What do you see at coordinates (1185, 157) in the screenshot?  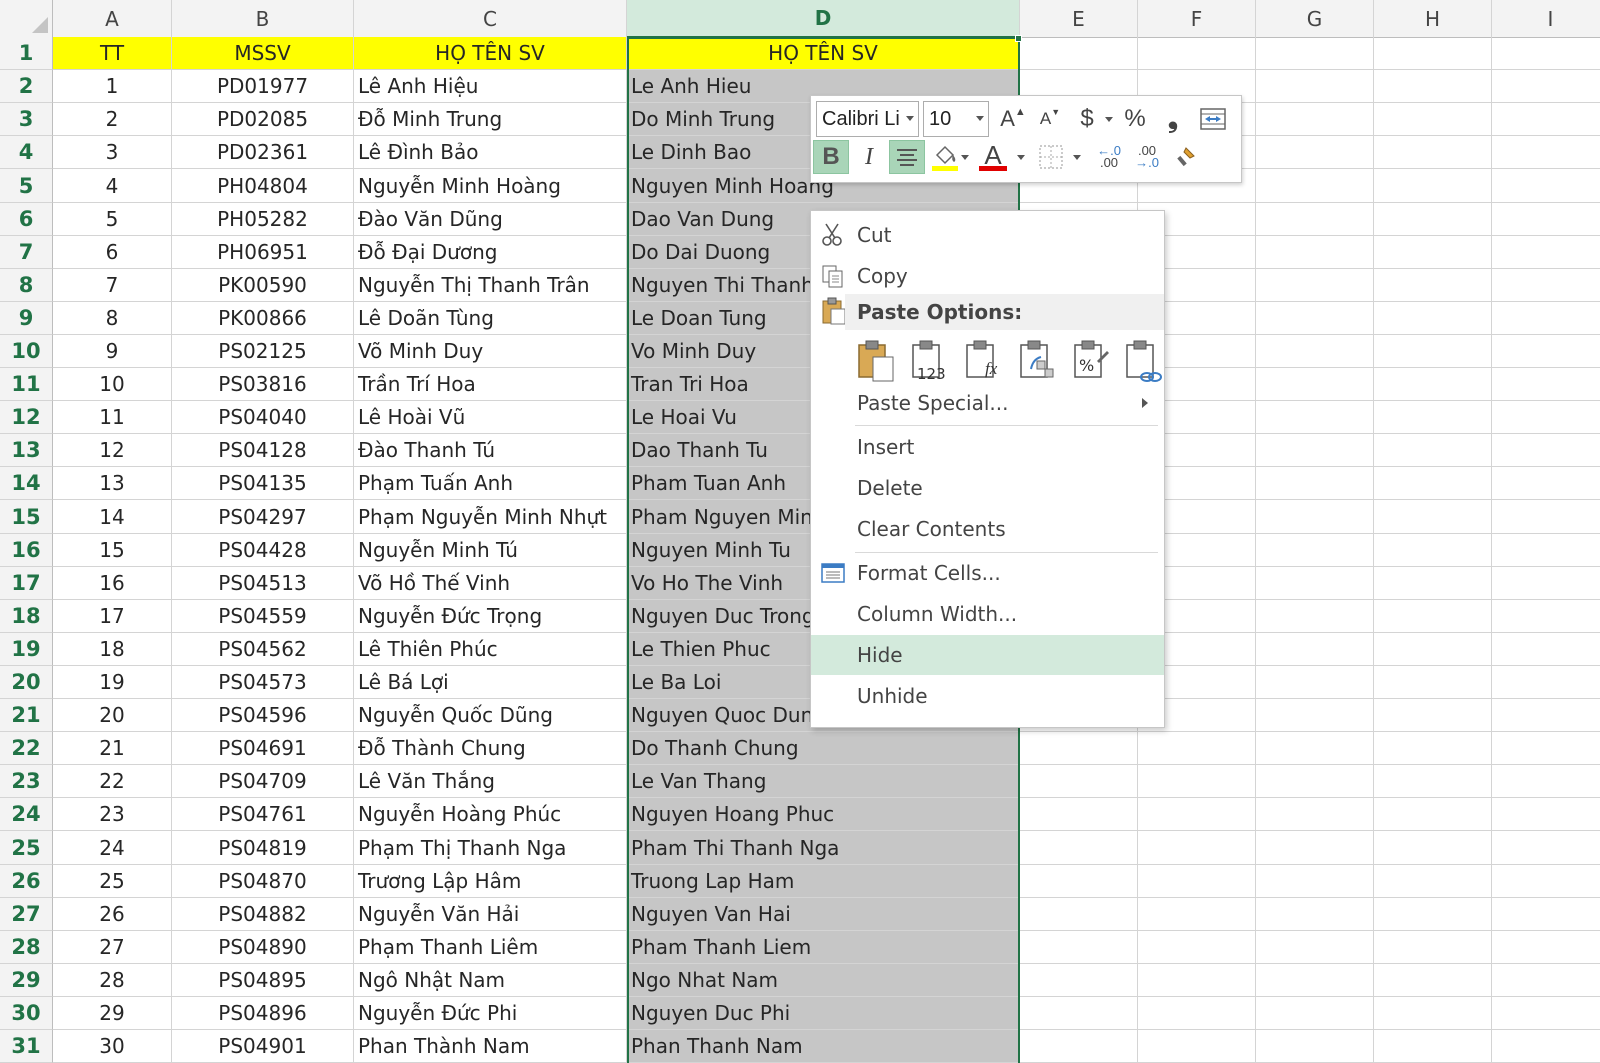 I see `format-painter-button` at bounding box center [1185, 157].